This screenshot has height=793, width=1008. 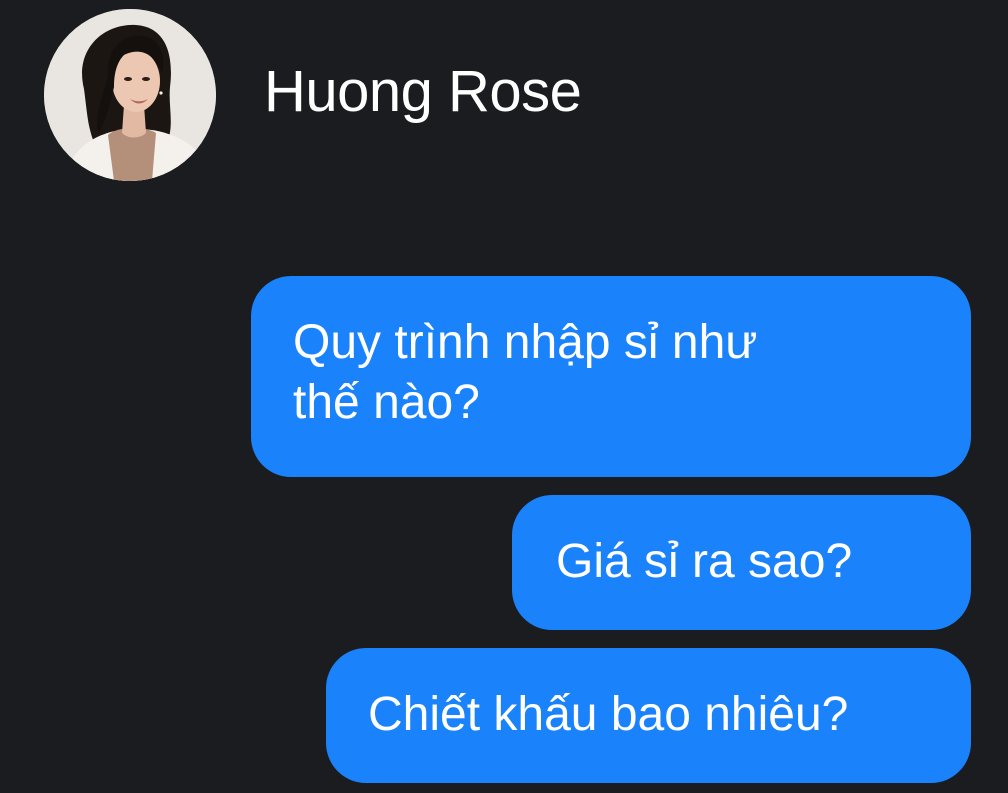 What do you see at coordinates (423, 92) in the screenshot?
I see `contact-name: Huong Rose` at bounding box center [423, 92].